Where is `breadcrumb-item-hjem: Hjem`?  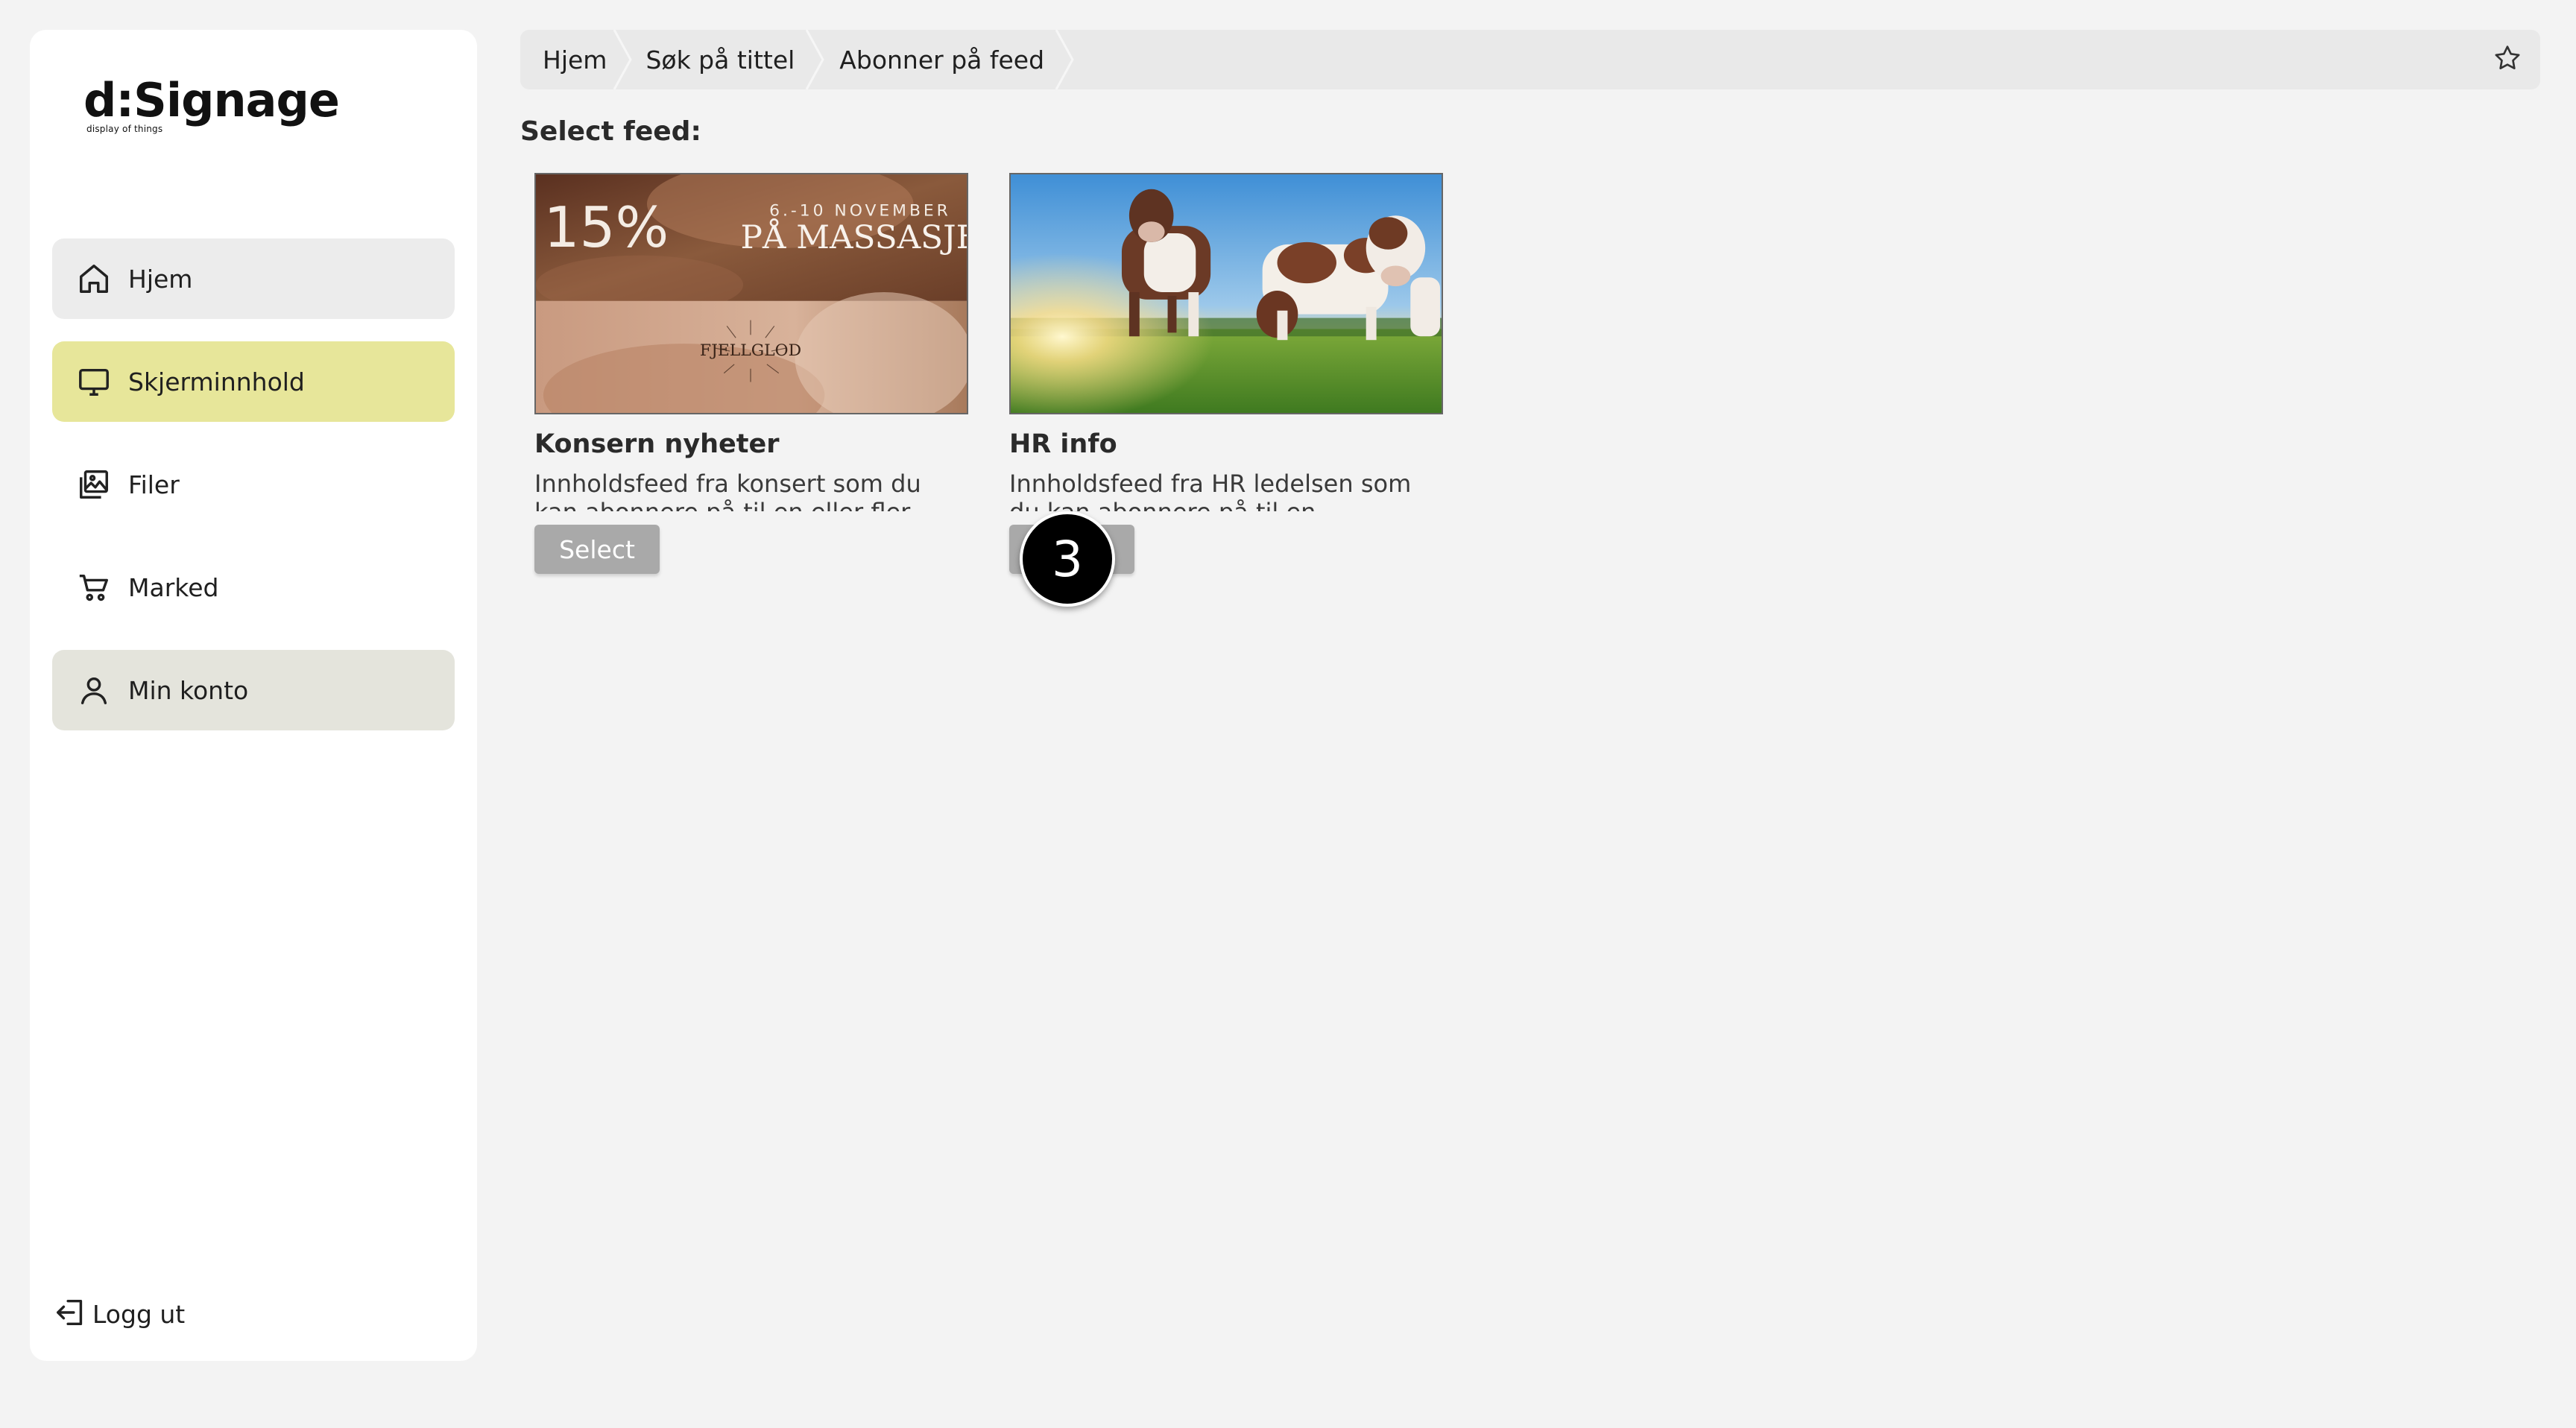
breadcrumb-item-hjem: Hjem is located at coordinates (566, 59).